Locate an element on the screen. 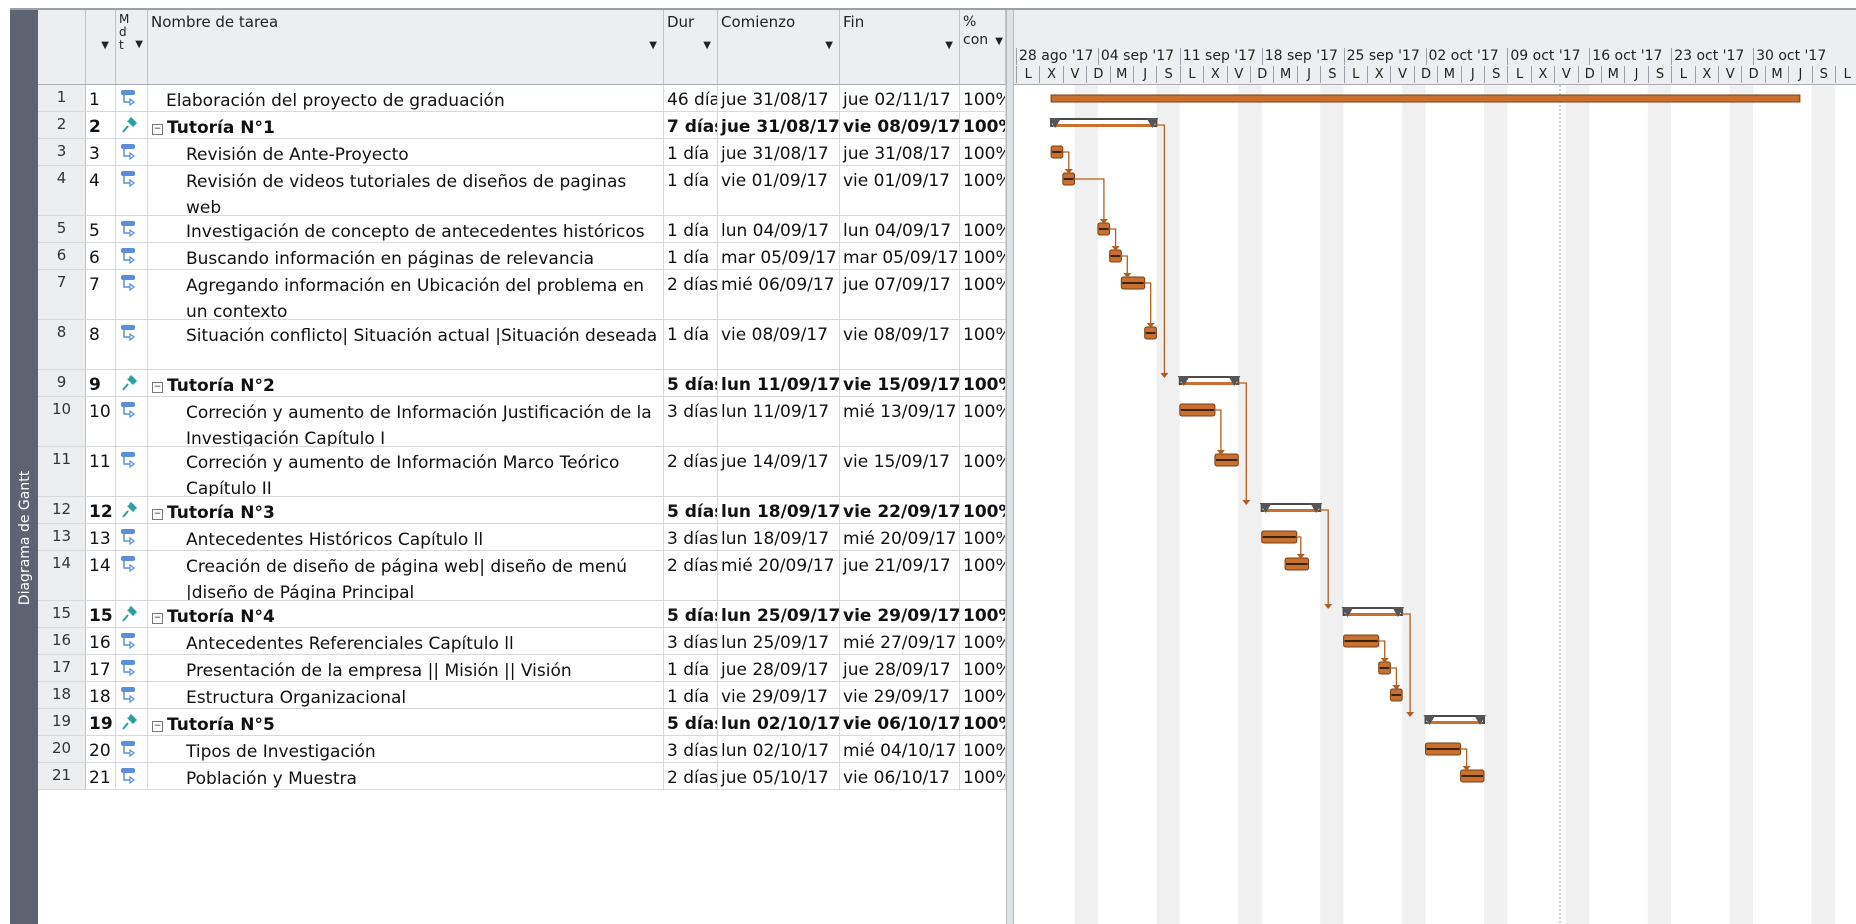 The image size is (1856, 924). row-number: 12 is located at coordinates (62, 510).